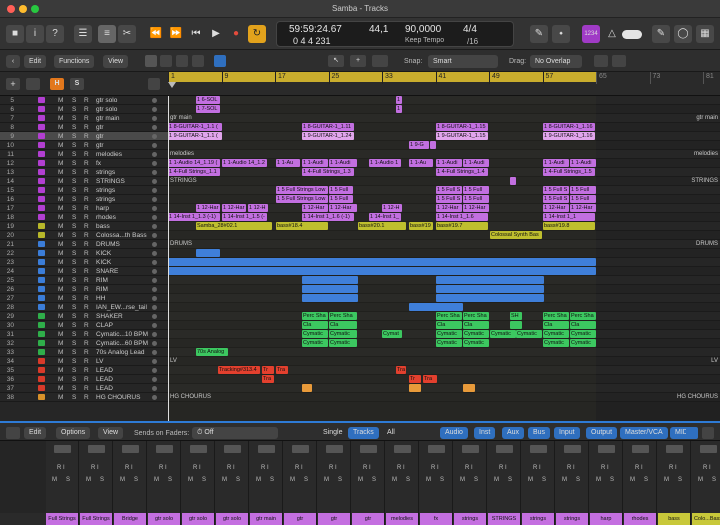 This screenshot has height=525, width=720. Describe the element at coordinates (444, 84) in the screenshot. I see `bar-ruler: 1 9 17 25 33 41 49 57 65 73 81` at that location.